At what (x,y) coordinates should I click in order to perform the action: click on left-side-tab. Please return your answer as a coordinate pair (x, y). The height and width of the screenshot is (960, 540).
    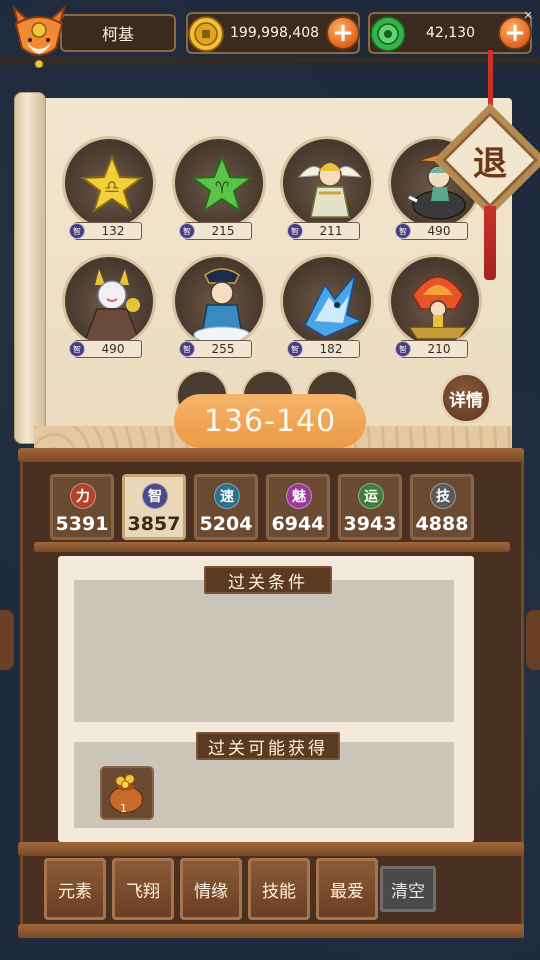
    Looking at the image, I should click on (7, 640).